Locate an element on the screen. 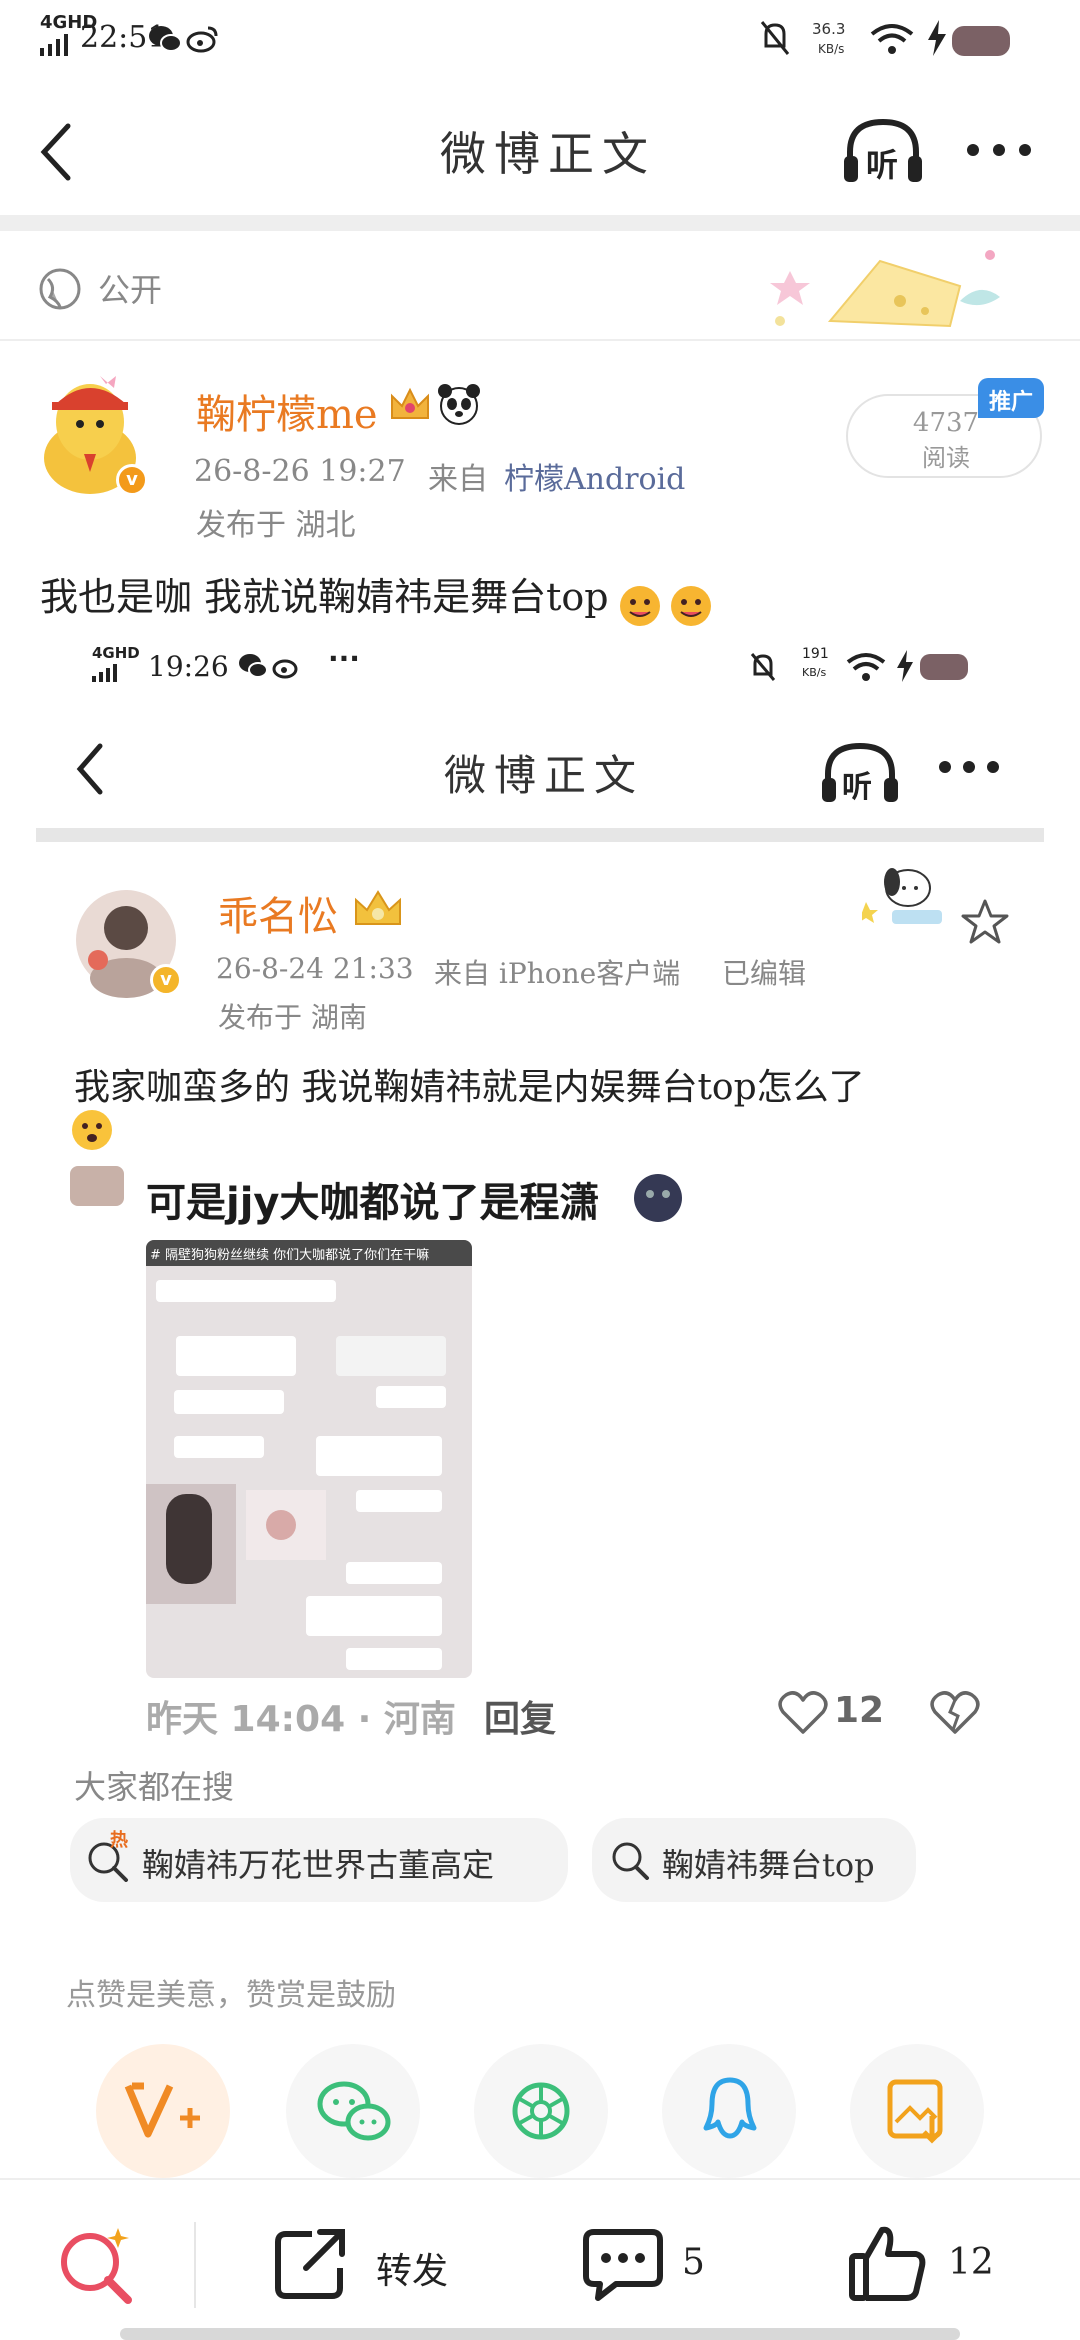 The image size is (1080, 2340). commenter-avatar is located at coordinates (97, 1186).